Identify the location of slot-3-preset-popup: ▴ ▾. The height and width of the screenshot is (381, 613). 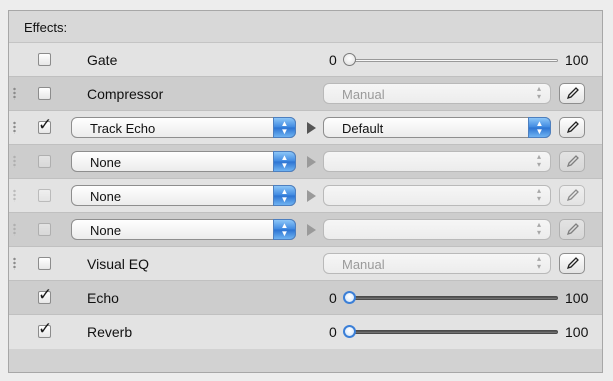
(437, 229).